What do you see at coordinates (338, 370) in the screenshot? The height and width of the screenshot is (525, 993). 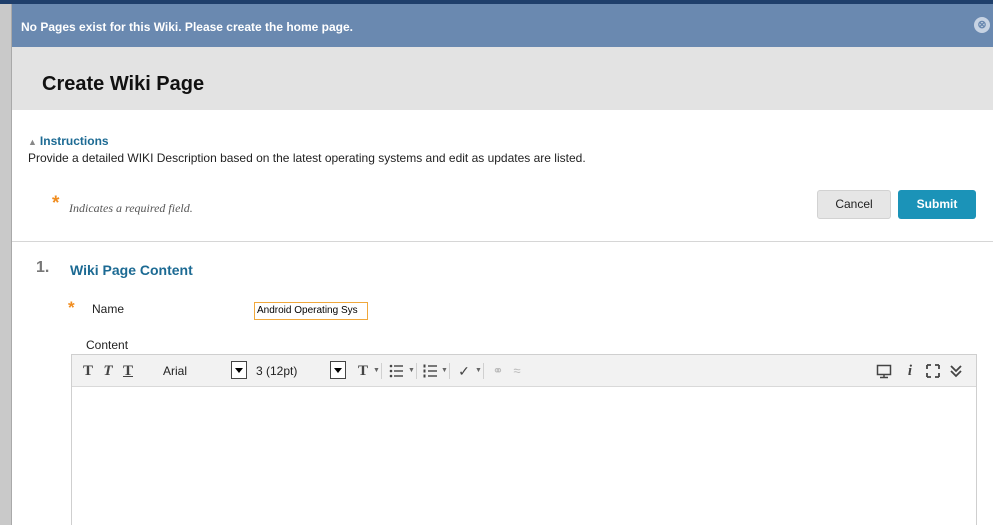 I see `font-size-dropdown-icon` at bounding box center [338, 370].